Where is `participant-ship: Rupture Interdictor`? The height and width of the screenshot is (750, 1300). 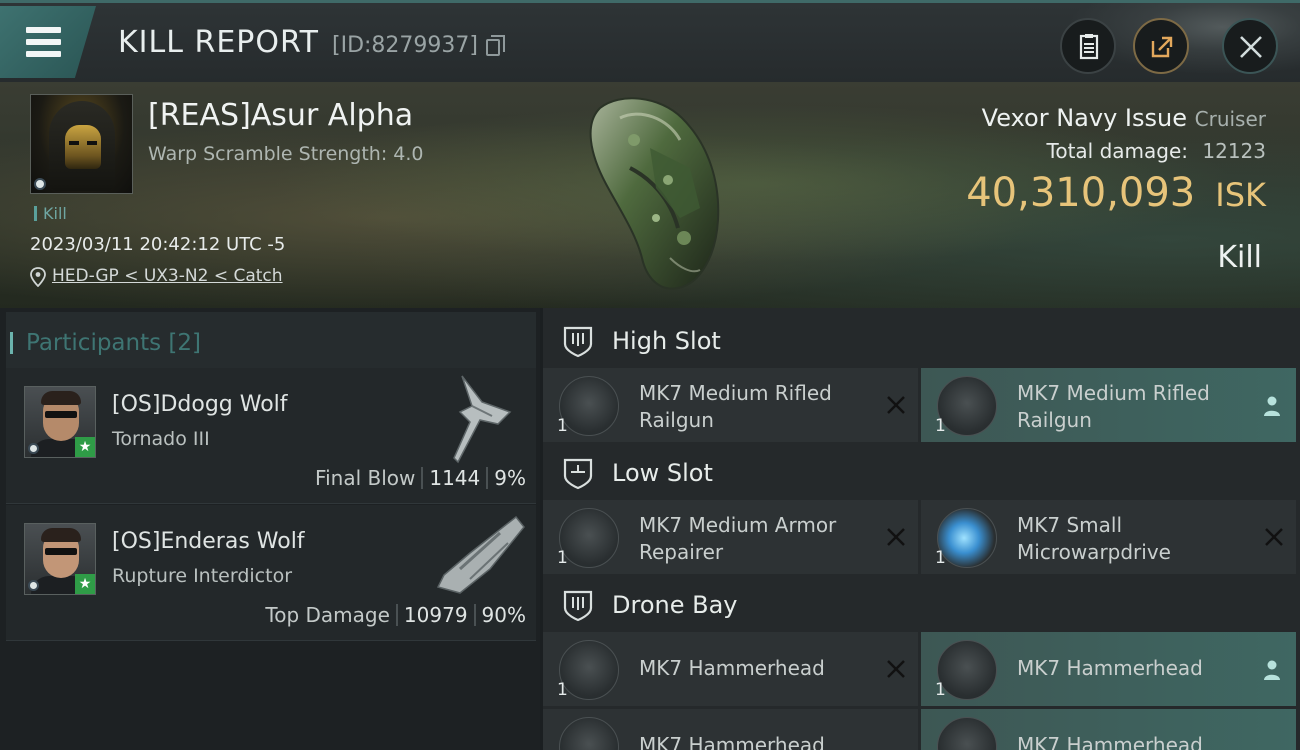
participant-ship: Rupture Interdictor is located at coordinates (202, 576).